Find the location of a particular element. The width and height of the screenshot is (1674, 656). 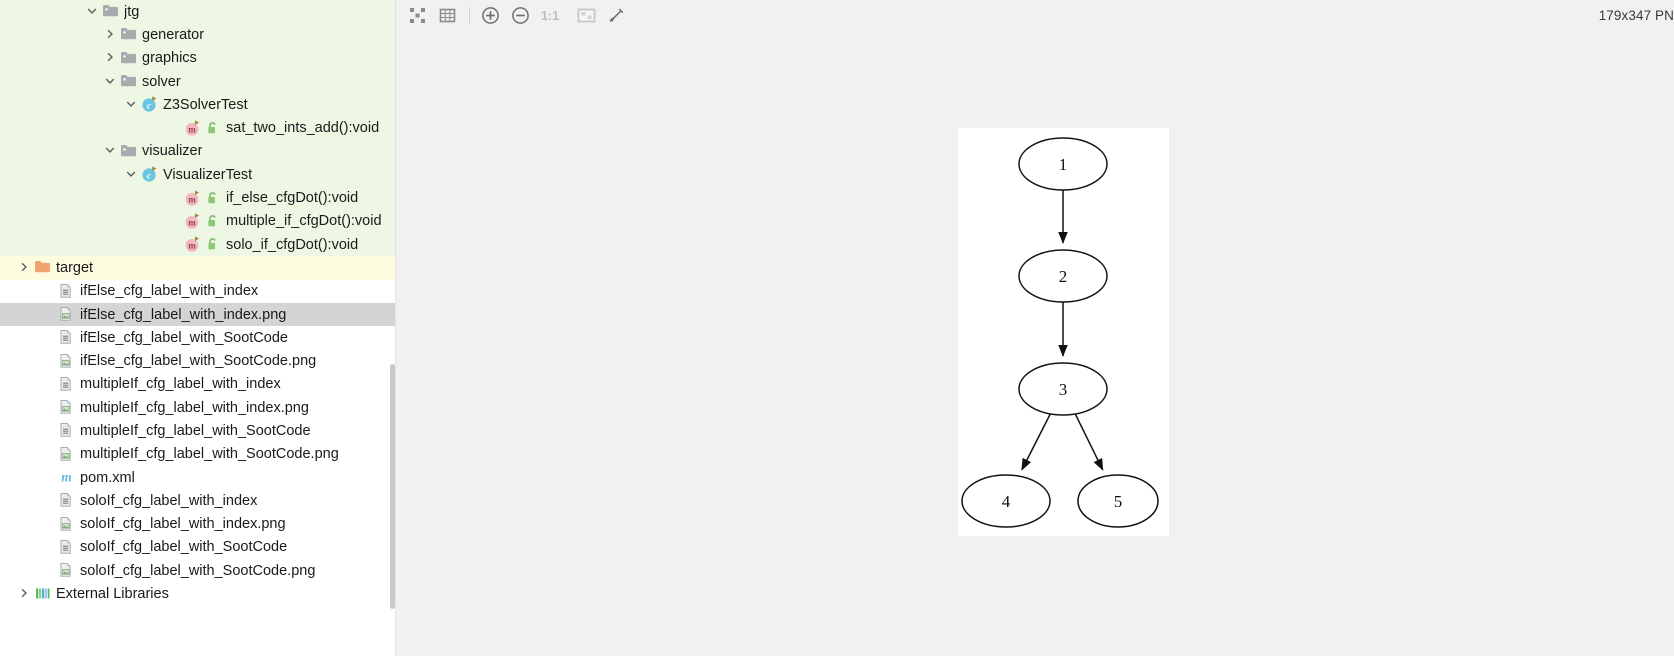

tree-row: ifElse_cfg_label_with_SootCode.png is located at coordinates (198, 361).